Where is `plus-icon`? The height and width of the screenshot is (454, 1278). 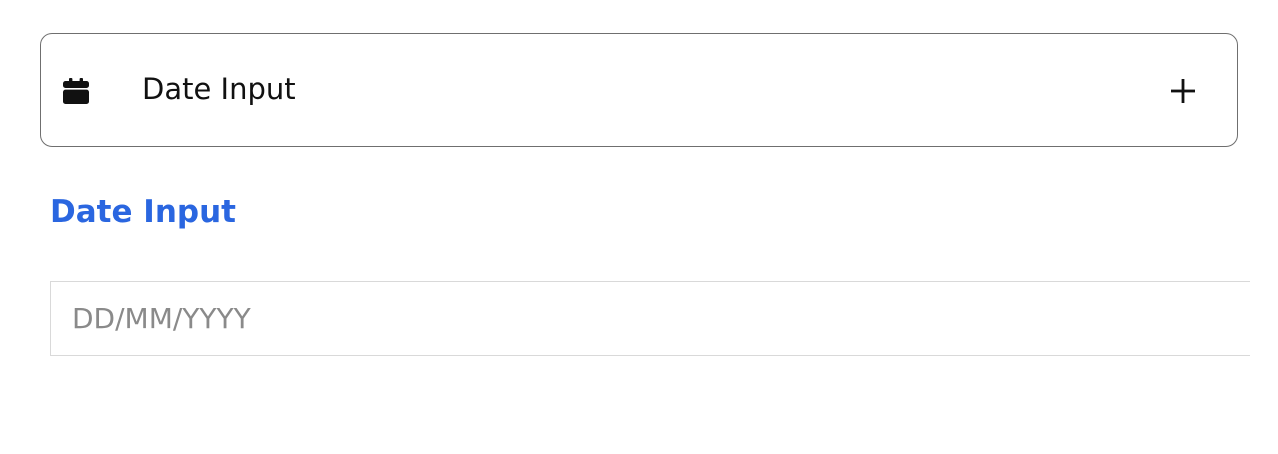
plus-icon is located at coordinates (1183, 91).